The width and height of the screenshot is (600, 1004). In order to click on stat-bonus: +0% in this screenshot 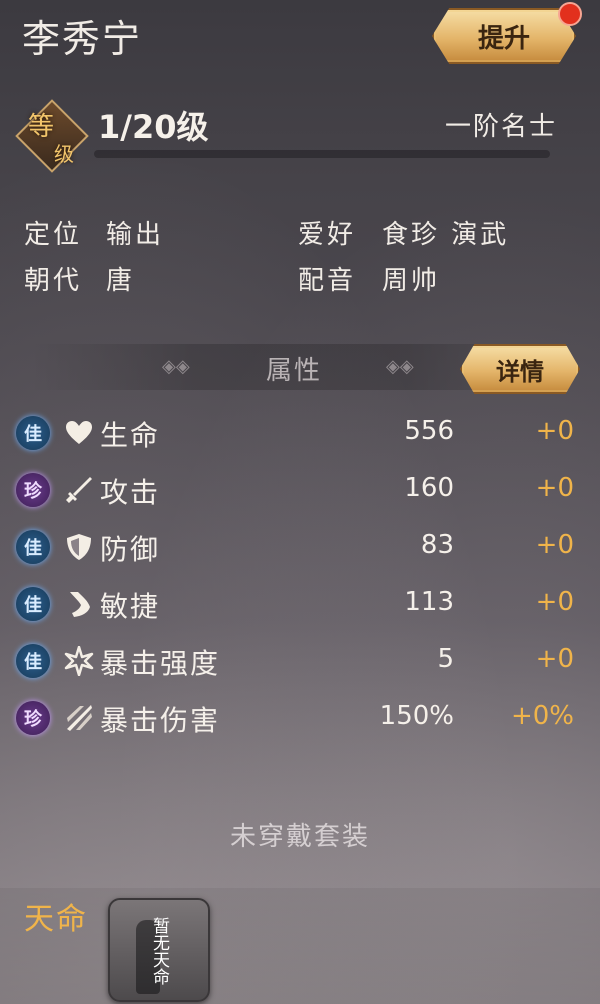, I will do `click(542, 716)`.